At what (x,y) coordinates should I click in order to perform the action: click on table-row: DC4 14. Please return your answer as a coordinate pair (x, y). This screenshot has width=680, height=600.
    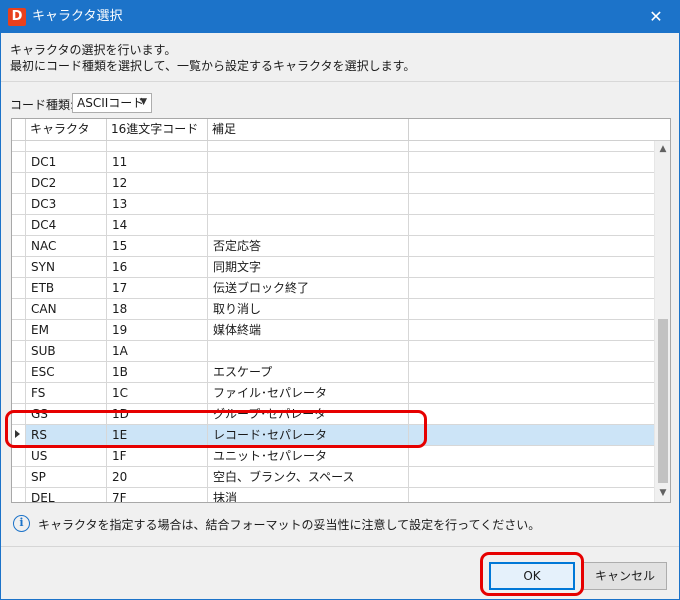
    Looking at the image, I should click on (333, 225).